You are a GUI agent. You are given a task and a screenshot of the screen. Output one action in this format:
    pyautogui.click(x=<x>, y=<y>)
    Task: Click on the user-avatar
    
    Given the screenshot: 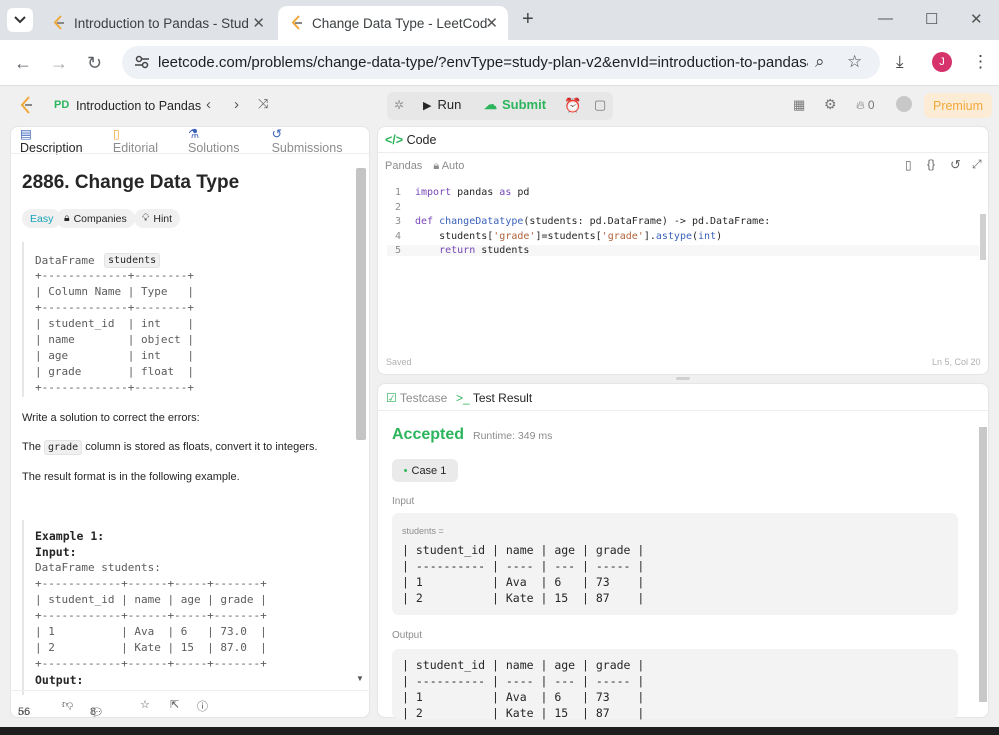 What is the action you would take?
    pyautogui.click(x=904, y=104)
    